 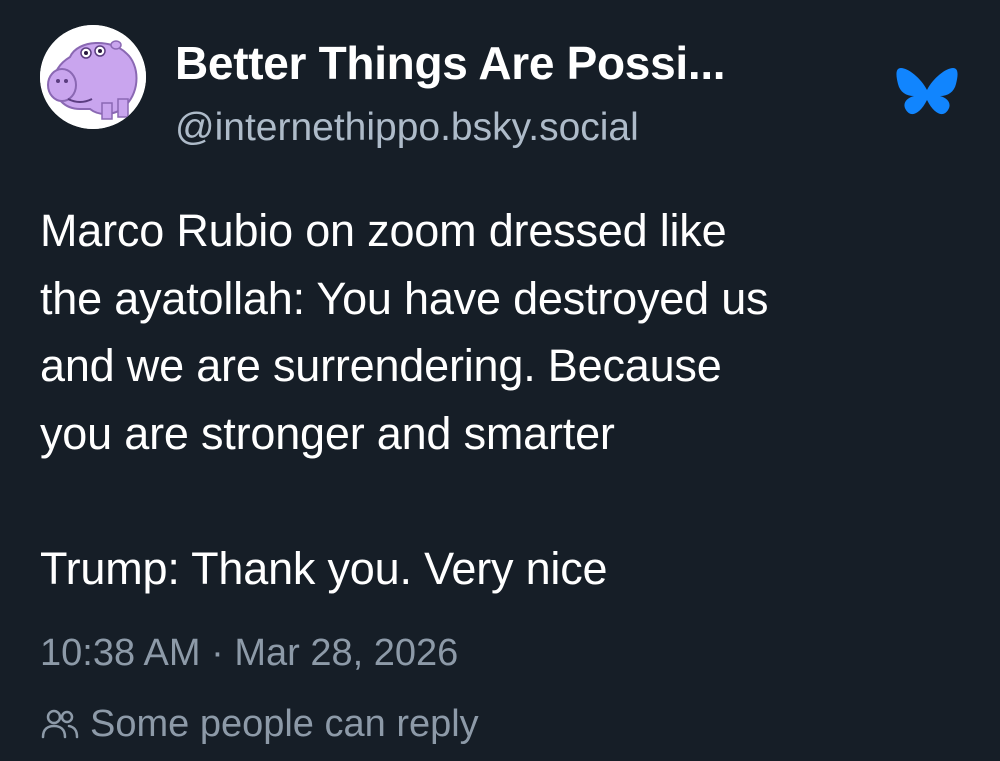 I want to click on author-avatar, so click(x=93, y=77).